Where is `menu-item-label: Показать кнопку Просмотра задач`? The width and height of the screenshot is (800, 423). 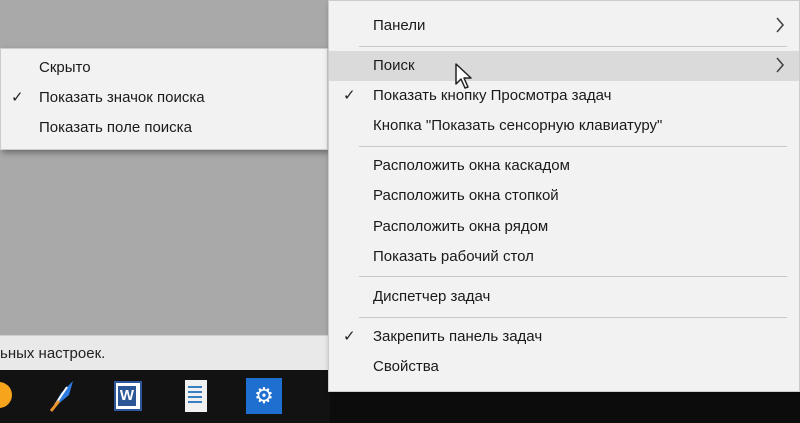
menu-item-label: Показать кнопку Просмотра задач is located at coordinates (492, 95).